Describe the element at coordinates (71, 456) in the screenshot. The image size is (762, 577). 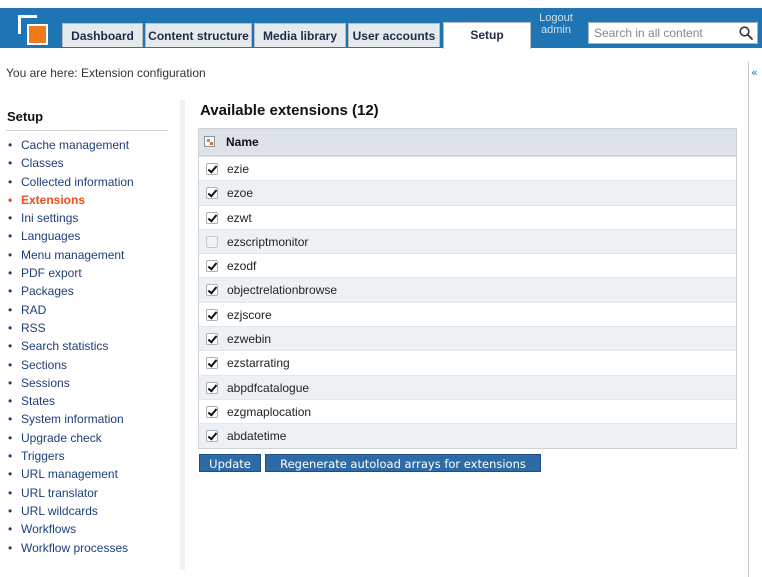
I see `sidebar-item-triggers: • Triggers` at that location.